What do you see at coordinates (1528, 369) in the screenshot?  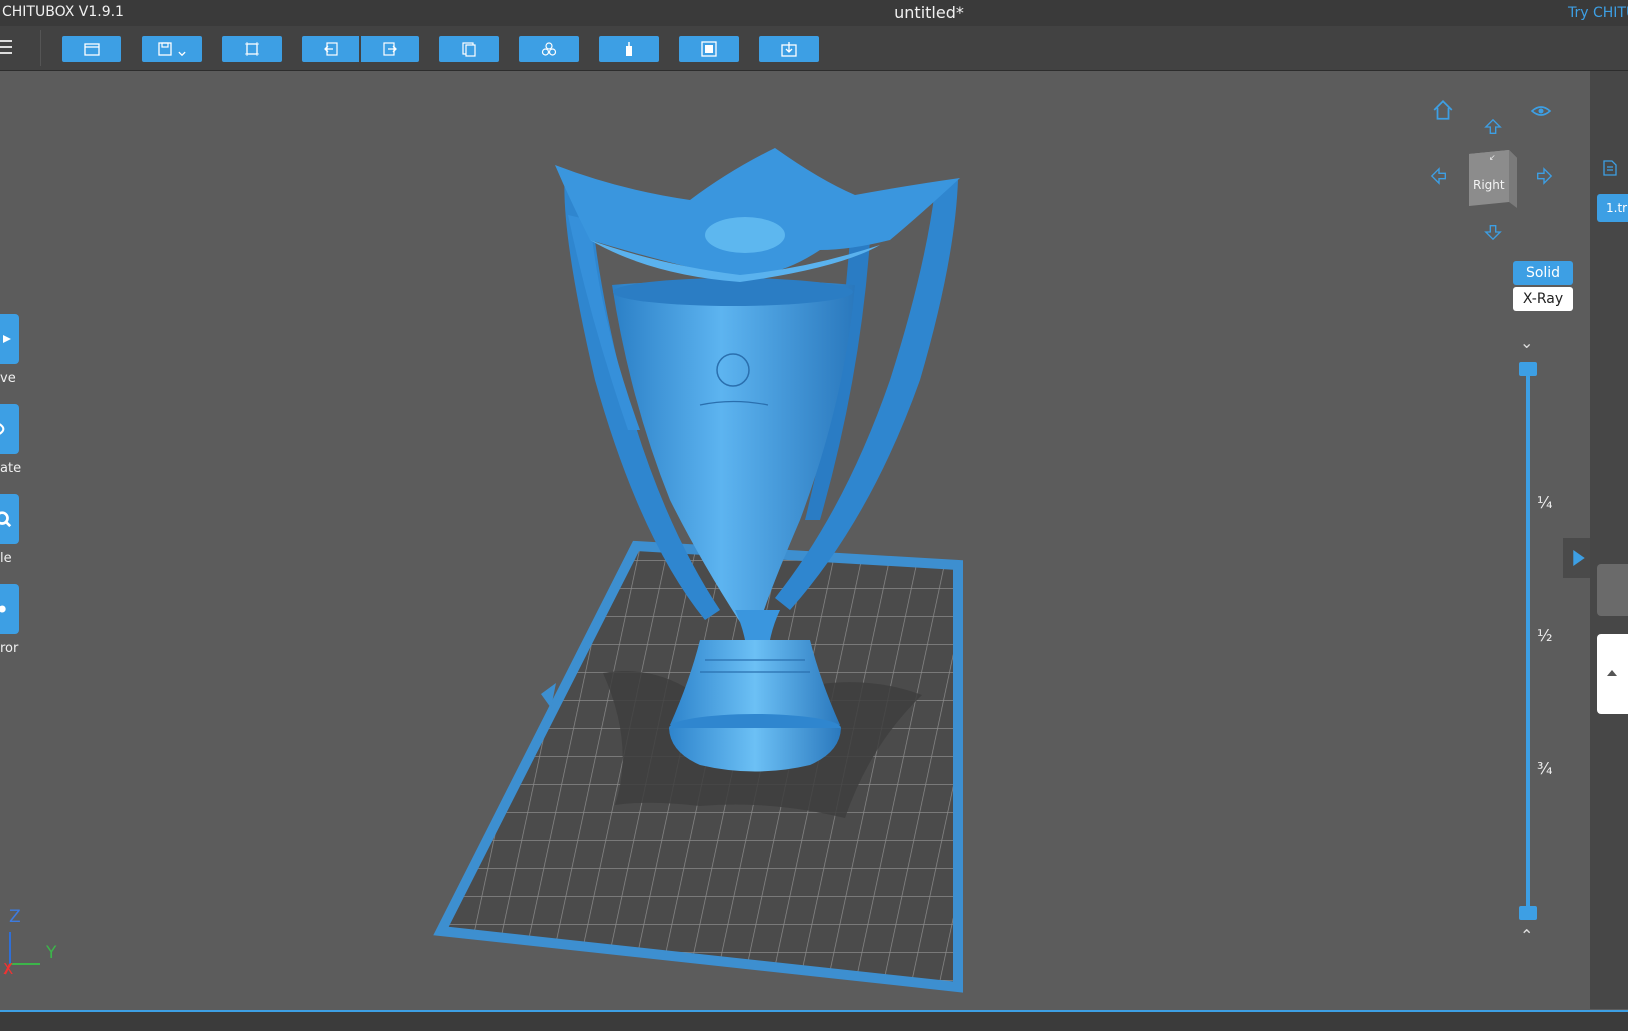 I see `layer-slider-top-handle` at bounding box center [1528, 369].